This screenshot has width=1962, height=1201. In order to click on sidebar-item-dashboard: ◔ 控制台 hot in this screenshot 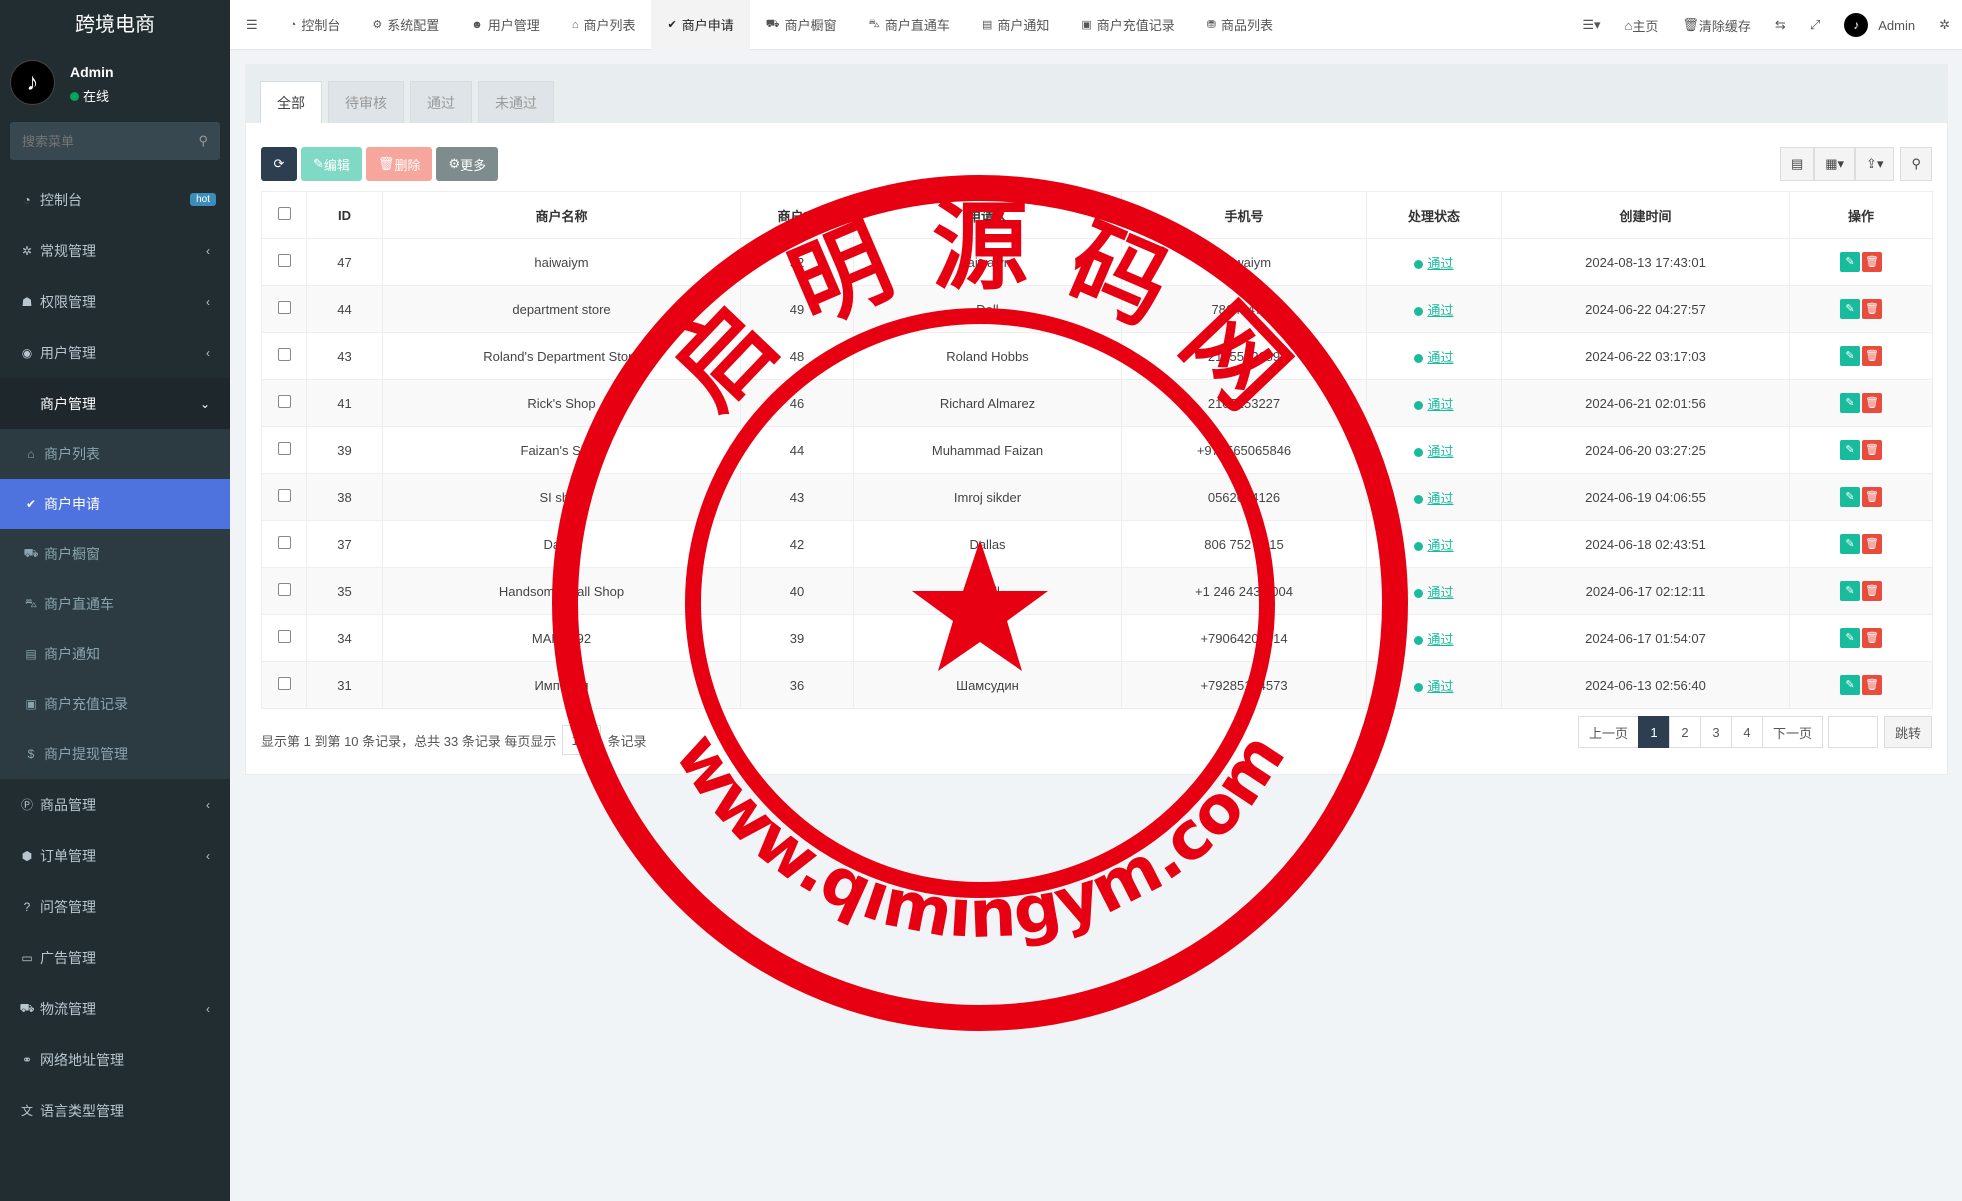, I will do `click(115, 199)`.